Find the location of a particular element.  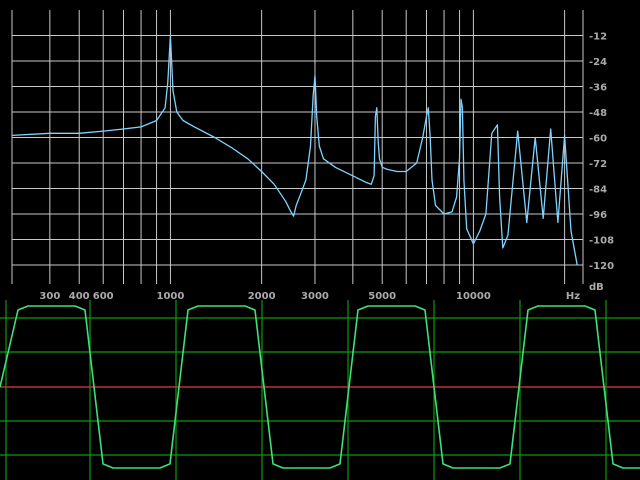

spectrum-y-tick-label: -108 is located at coordinates (601, 241).